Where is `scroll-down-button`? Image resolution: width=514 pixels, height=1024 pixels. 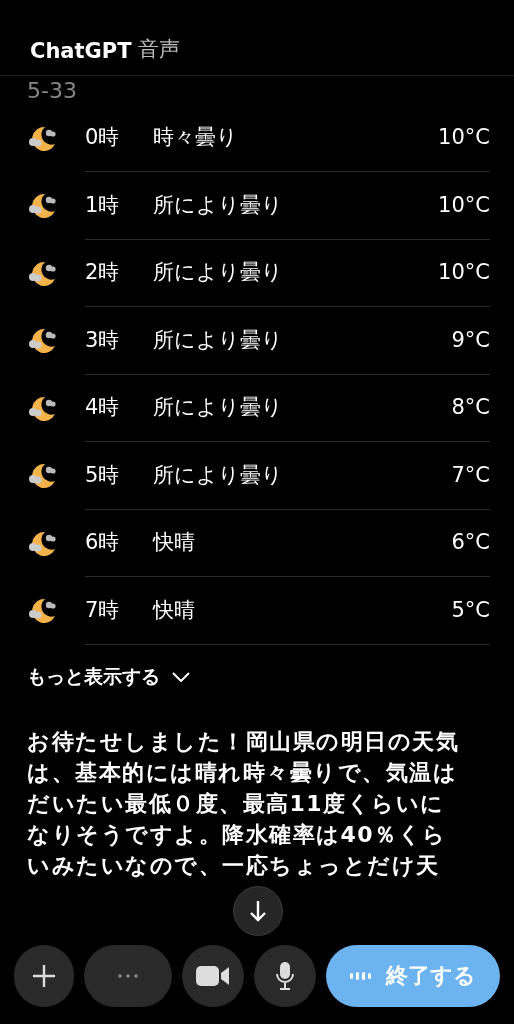
scroll-down-button is located at coordinates (258, 911).